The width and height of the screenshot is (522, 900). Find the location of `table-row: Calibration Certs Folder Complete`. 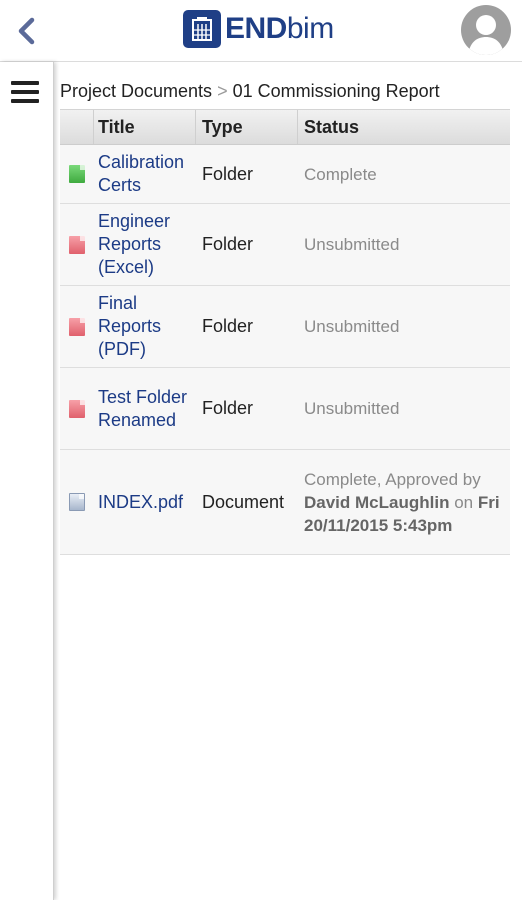

table-row: Calibration Certs Folder Complete is located at coordinates (285, 174).